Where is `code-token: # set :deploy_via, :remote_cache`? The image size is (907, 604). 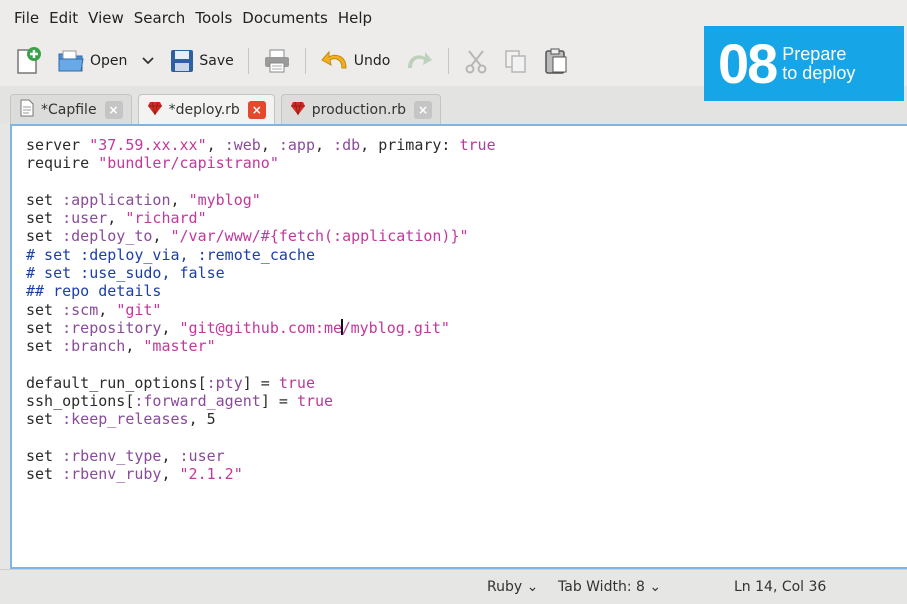
code-token: # set :deploy_via, :remote_cache is located at coordinates (170, 254).